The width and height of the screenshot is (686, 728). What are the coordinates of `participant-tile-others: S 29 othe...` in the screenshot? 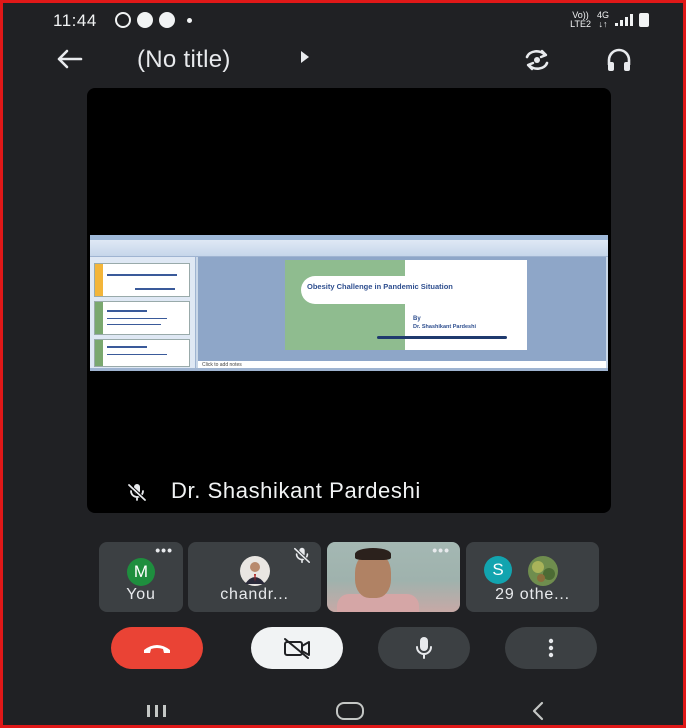 It's located at (532, 577).